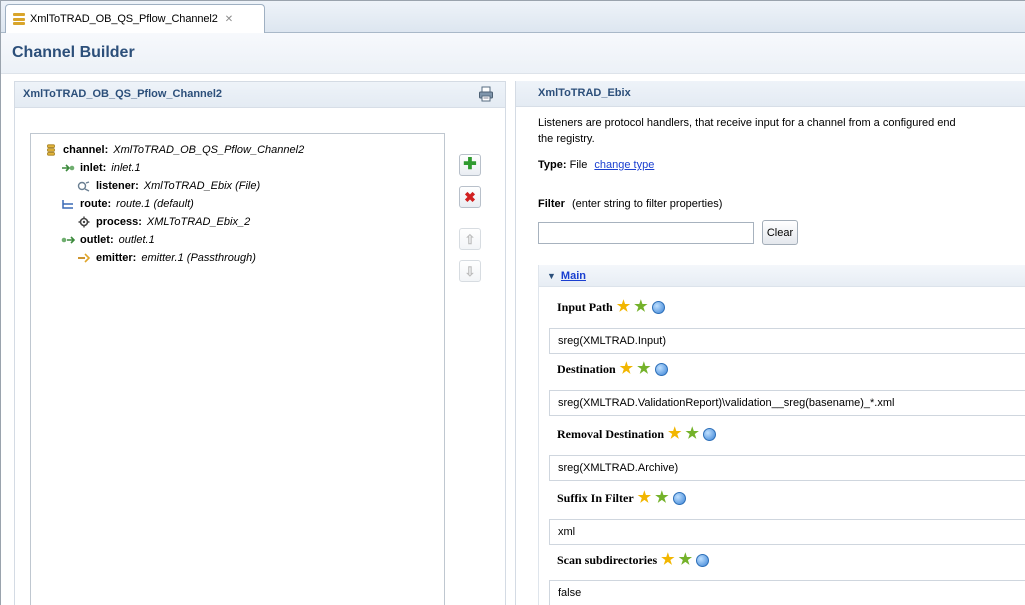 The width and height of the screenshot is (1025, 605). I want to click on process-icon, so click(84, 222).